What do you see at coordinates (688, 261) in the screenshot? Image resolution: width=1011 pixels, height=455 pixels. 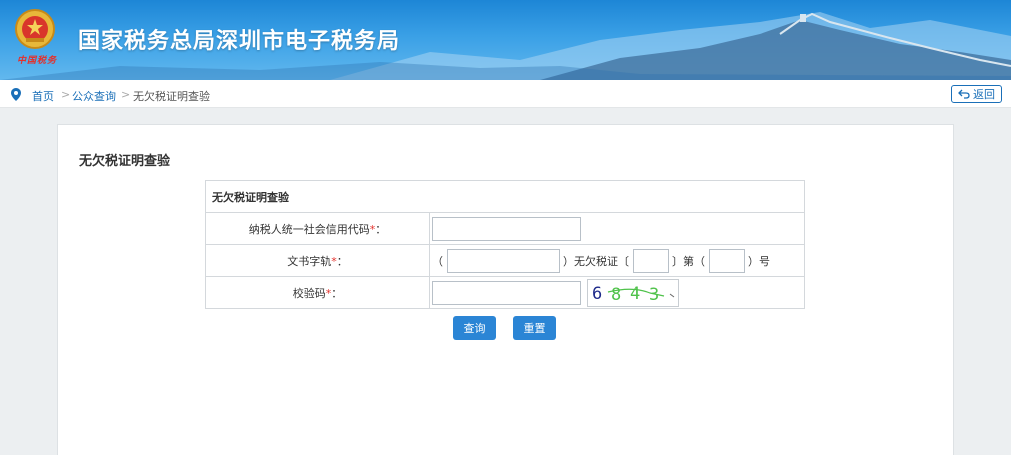 I see `doc-di-text: 〕第（` at bounding box center [688, 261].